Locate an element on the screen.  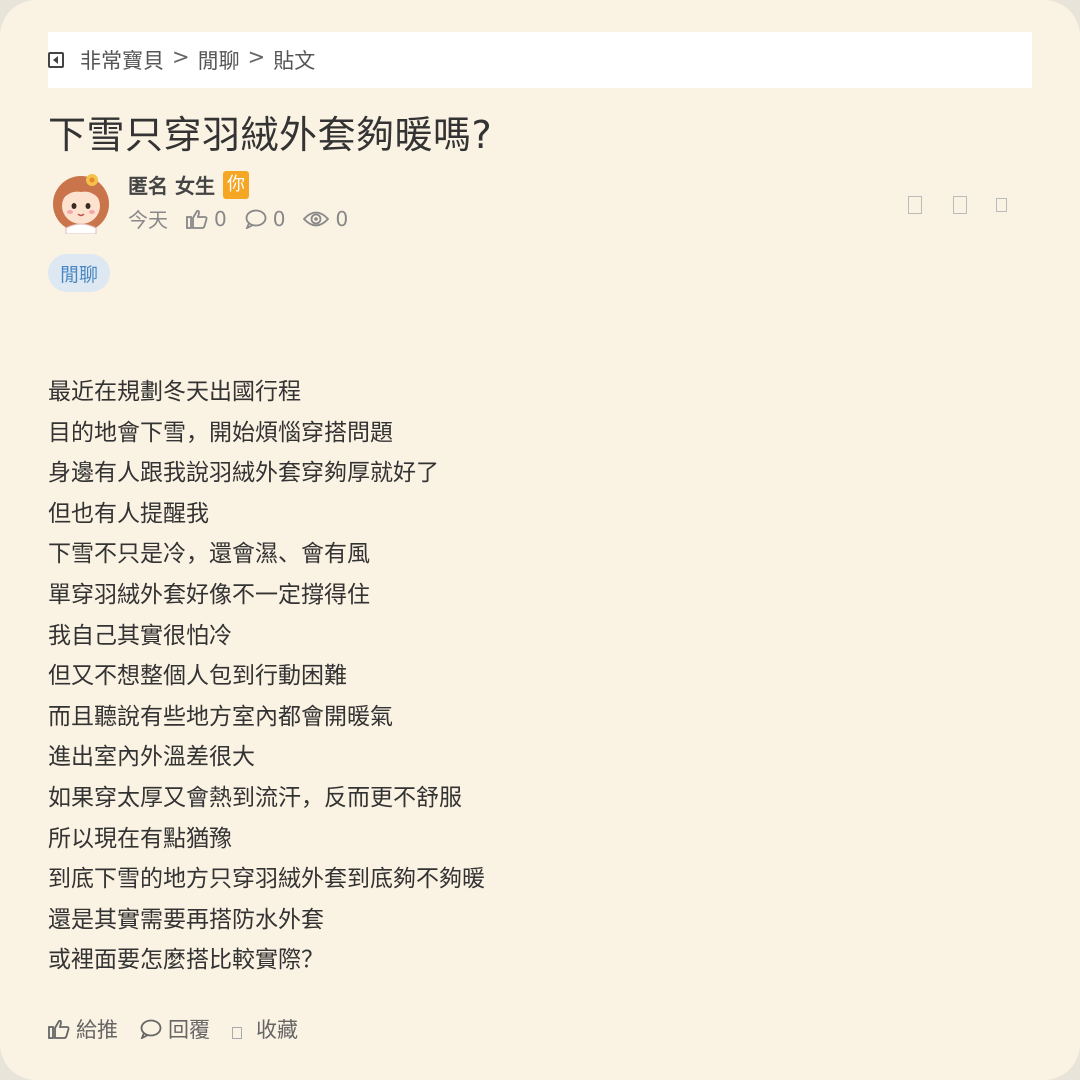
view-count-value: 0 is located at coordinates (342, 218).